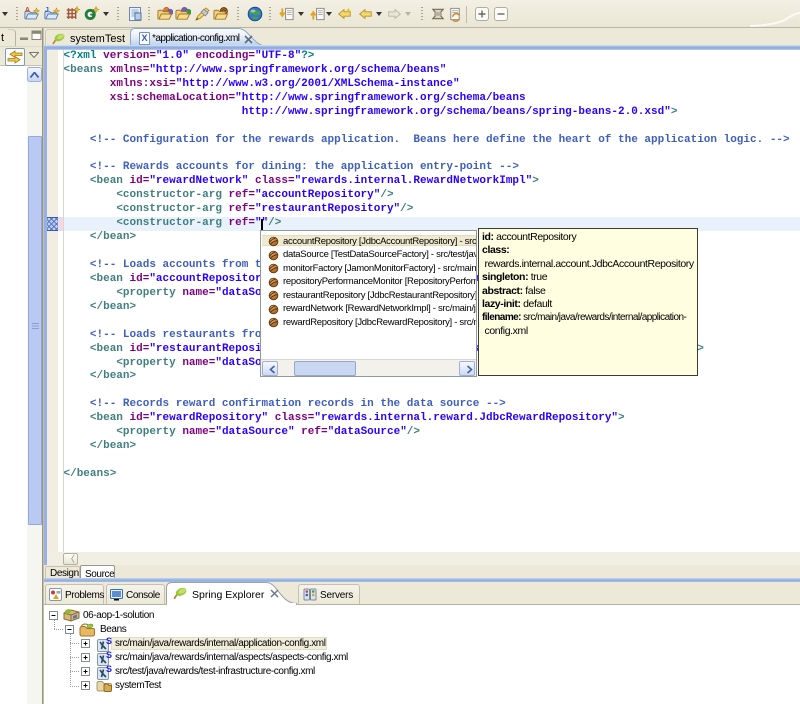 The width and height of the screenshot is (800, 704). What do you see at coordinates (47, 10) in the screenshot?
I see `svg-text: J` at bounding box center [47, 10].